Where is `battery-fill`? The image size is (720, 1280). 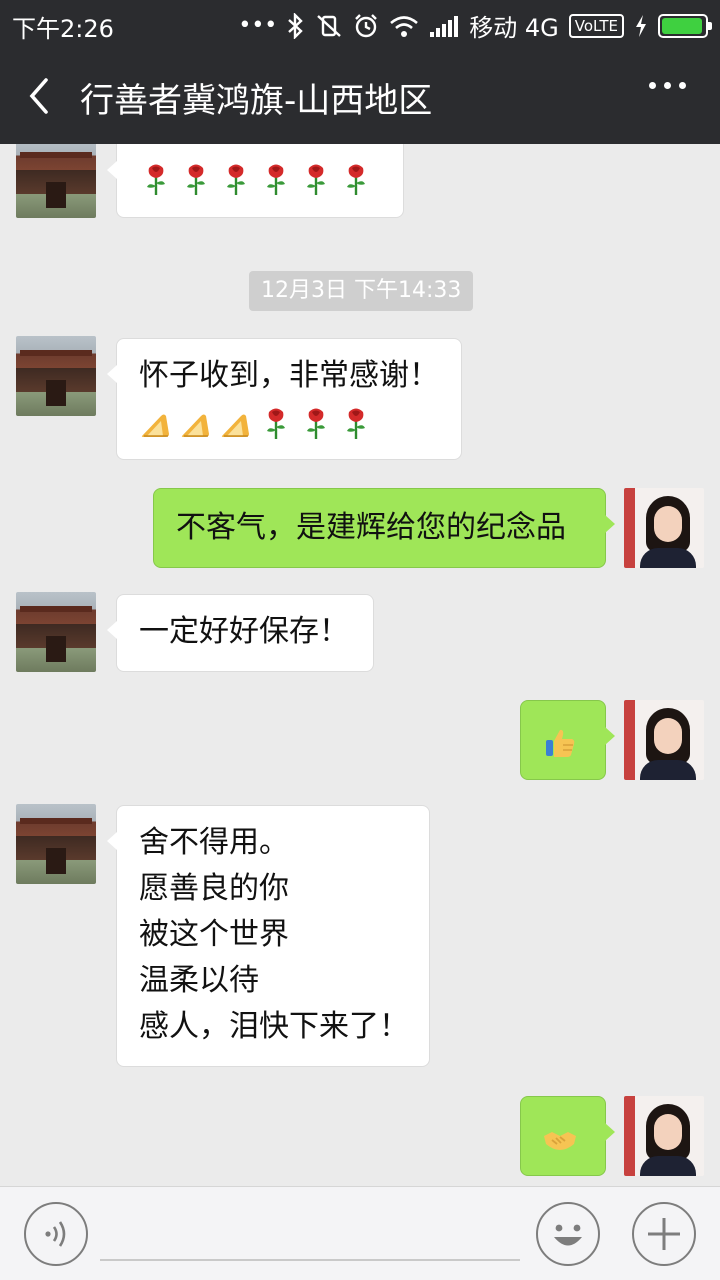 battery-fill is located at coordinates (682, 25).